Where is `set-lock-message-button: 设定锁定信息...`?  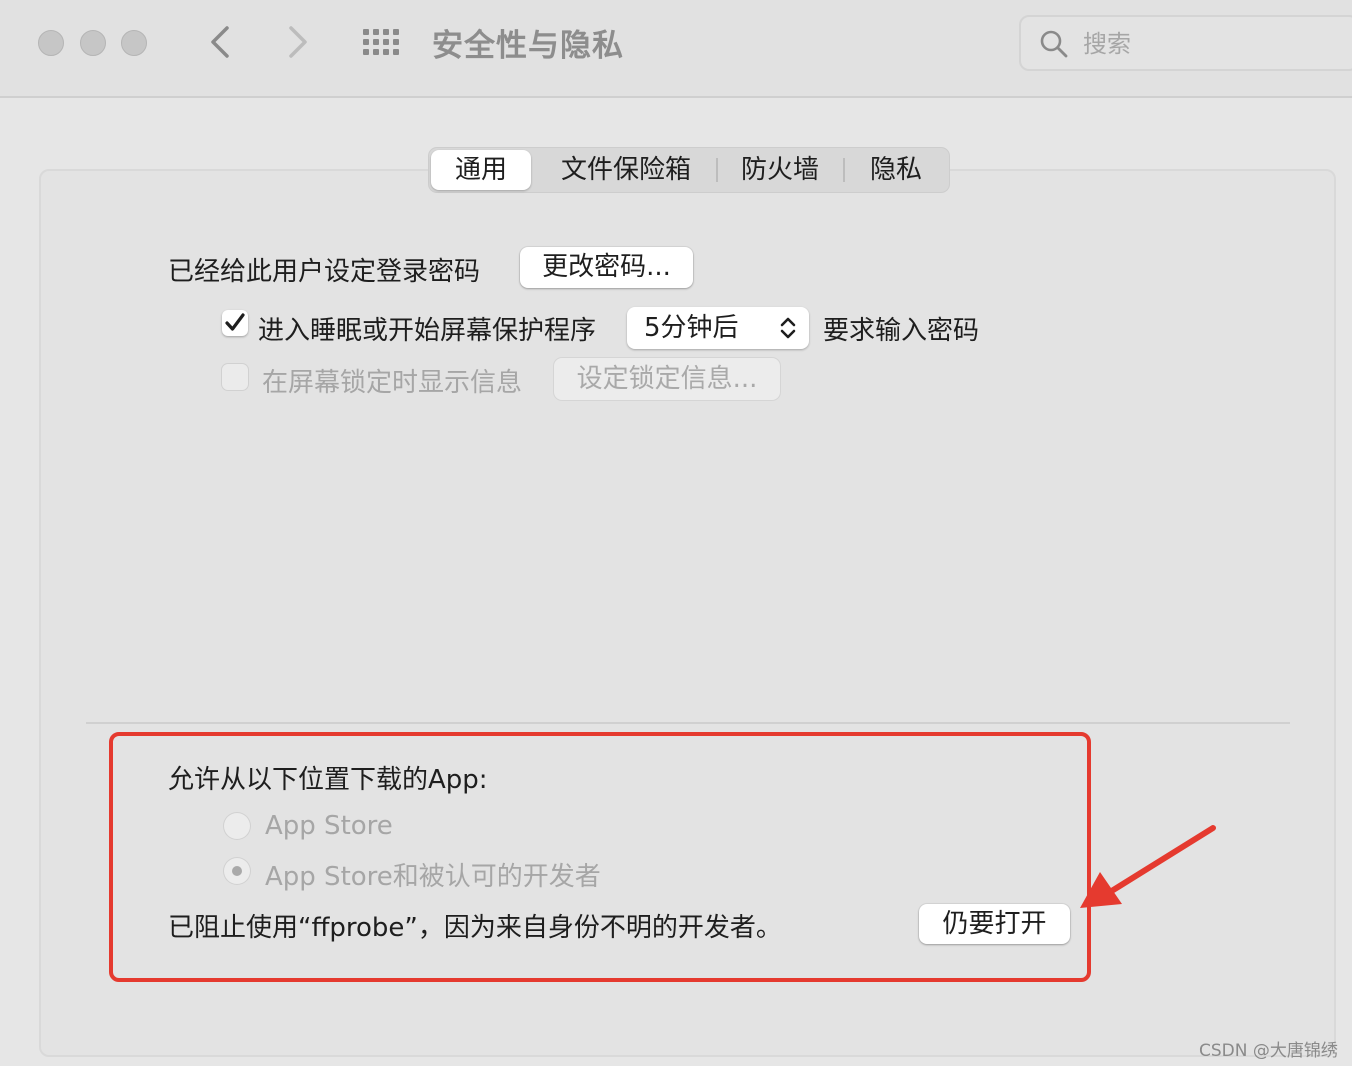
set-lock-message-button: 设定锁定信息... is located at coordinates (667, 379).